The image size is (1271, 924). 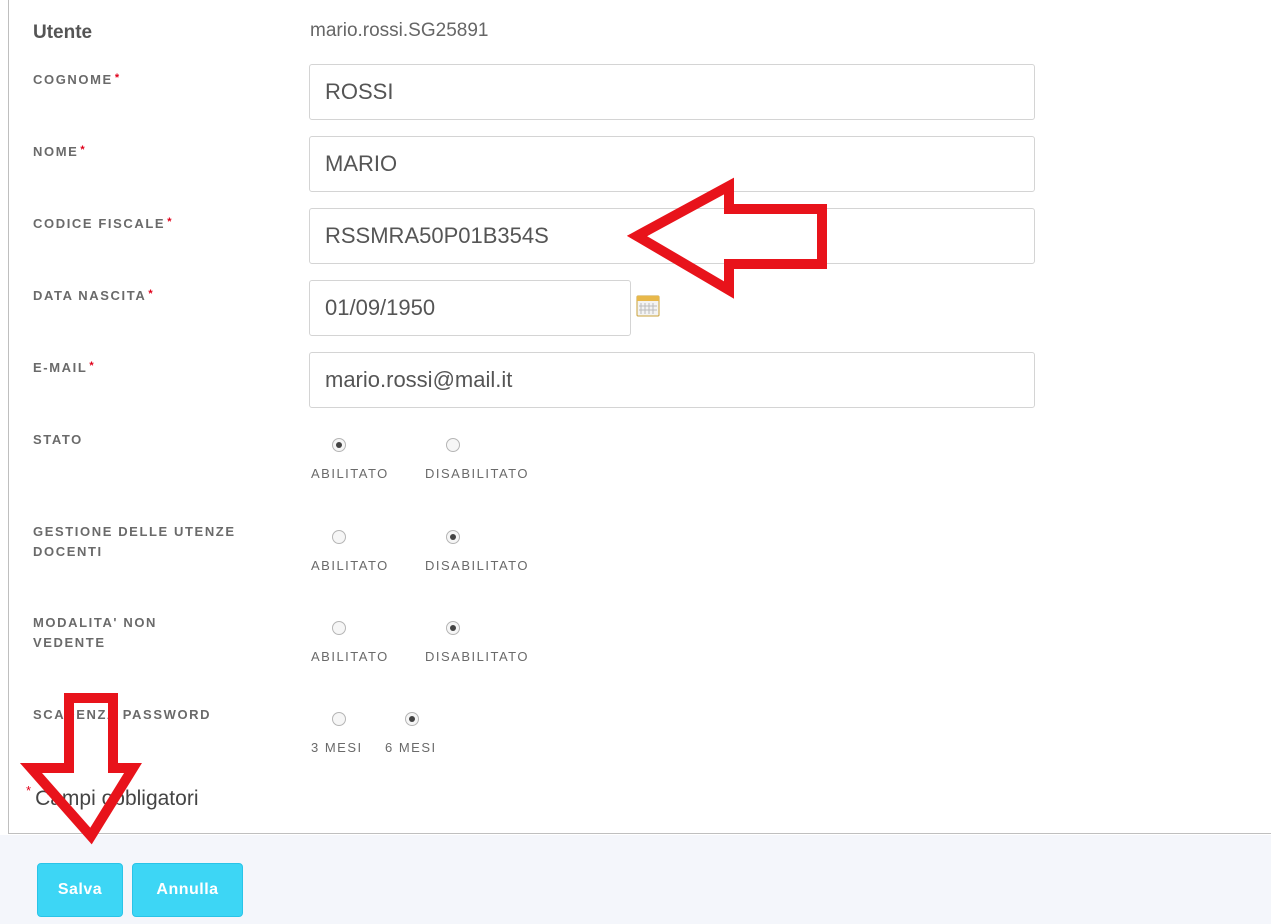 I want to click on non-vedente-disabilitato-radio, so click(x=453, y=628).